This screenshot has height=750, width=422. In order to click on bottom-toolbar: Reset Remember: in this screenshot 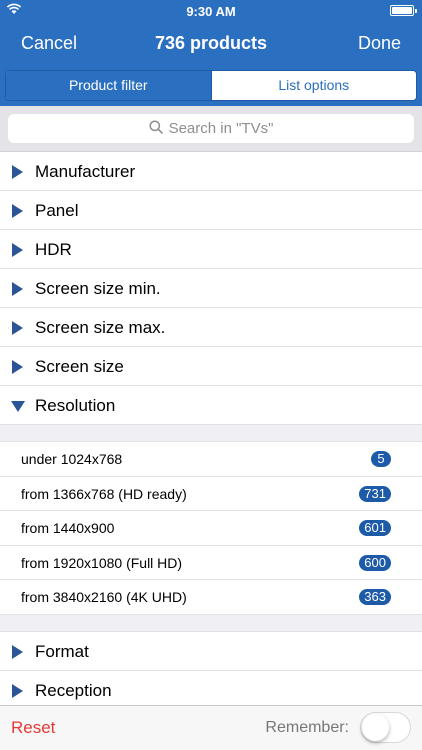, I will do `click(211, 727)`.